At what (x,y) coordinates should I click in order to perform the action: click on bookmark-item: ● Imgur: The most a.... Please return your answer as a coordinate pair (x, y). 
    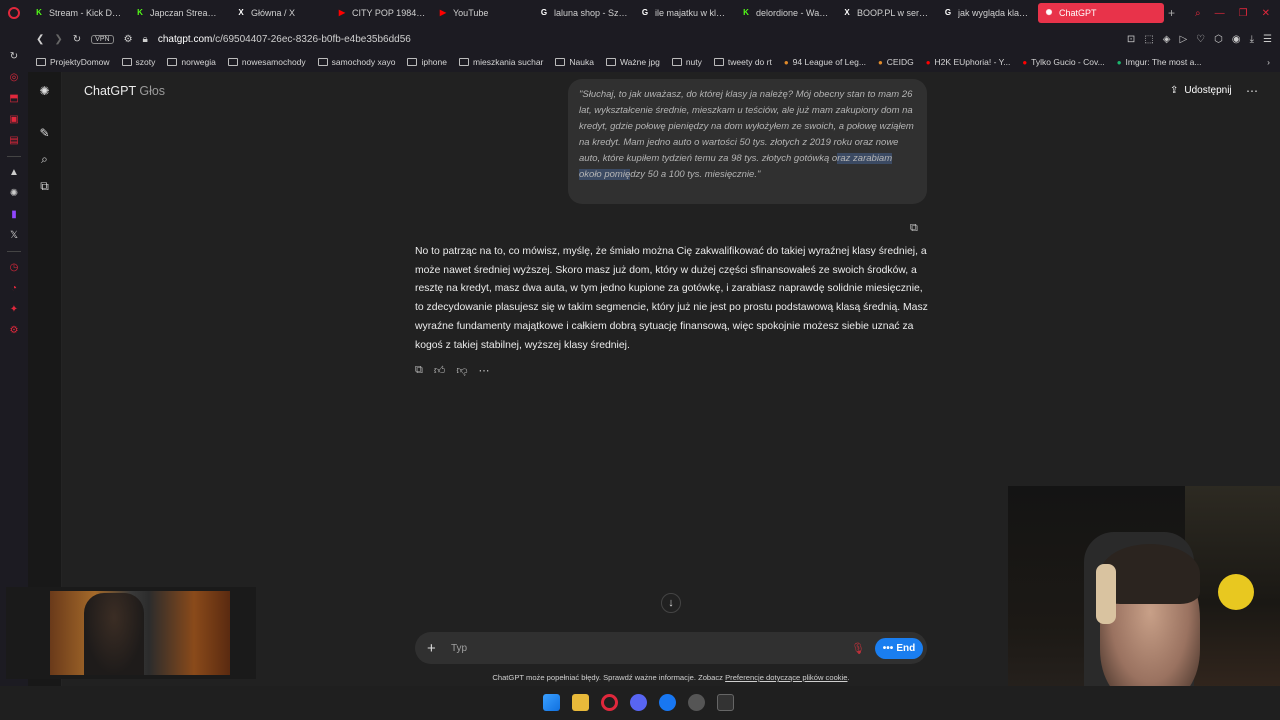
    Looking at the image, I should click on (1159, 62).